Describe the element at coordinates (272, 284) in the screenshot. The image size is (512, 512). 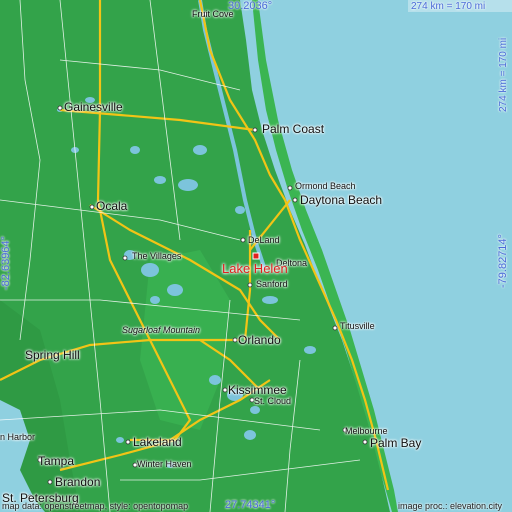
I see `label-sanford: Sanford` at that location.